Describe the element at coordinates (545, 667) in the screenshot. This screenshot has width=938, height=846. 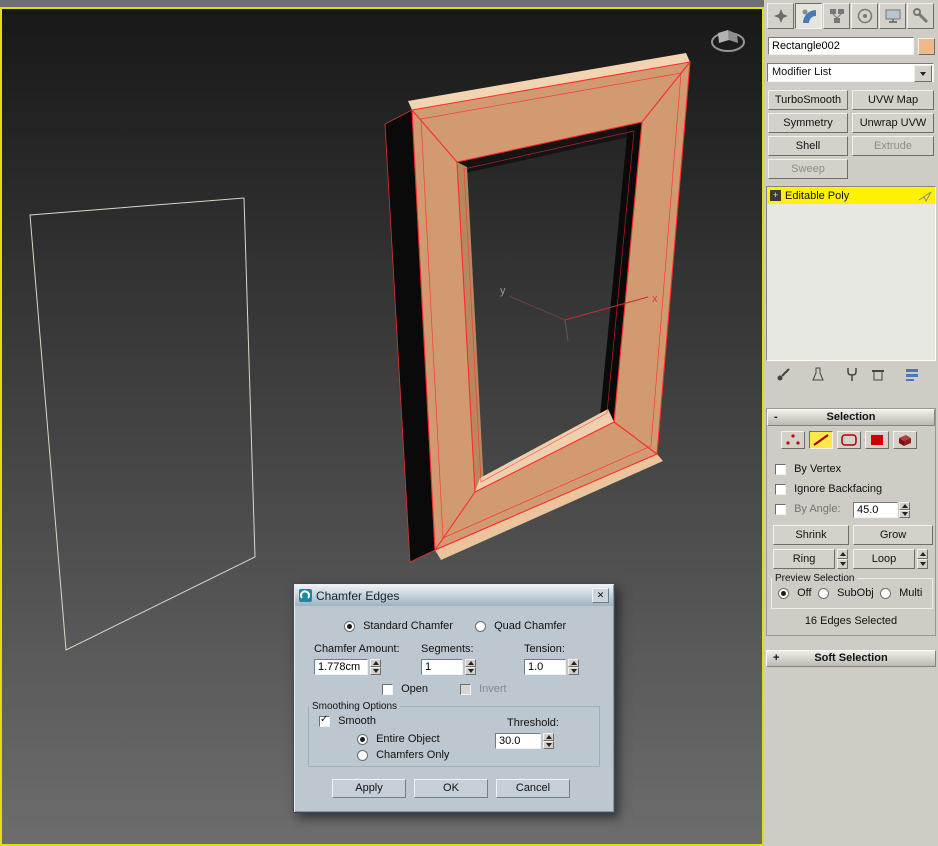
I see `tension-field` at that location.